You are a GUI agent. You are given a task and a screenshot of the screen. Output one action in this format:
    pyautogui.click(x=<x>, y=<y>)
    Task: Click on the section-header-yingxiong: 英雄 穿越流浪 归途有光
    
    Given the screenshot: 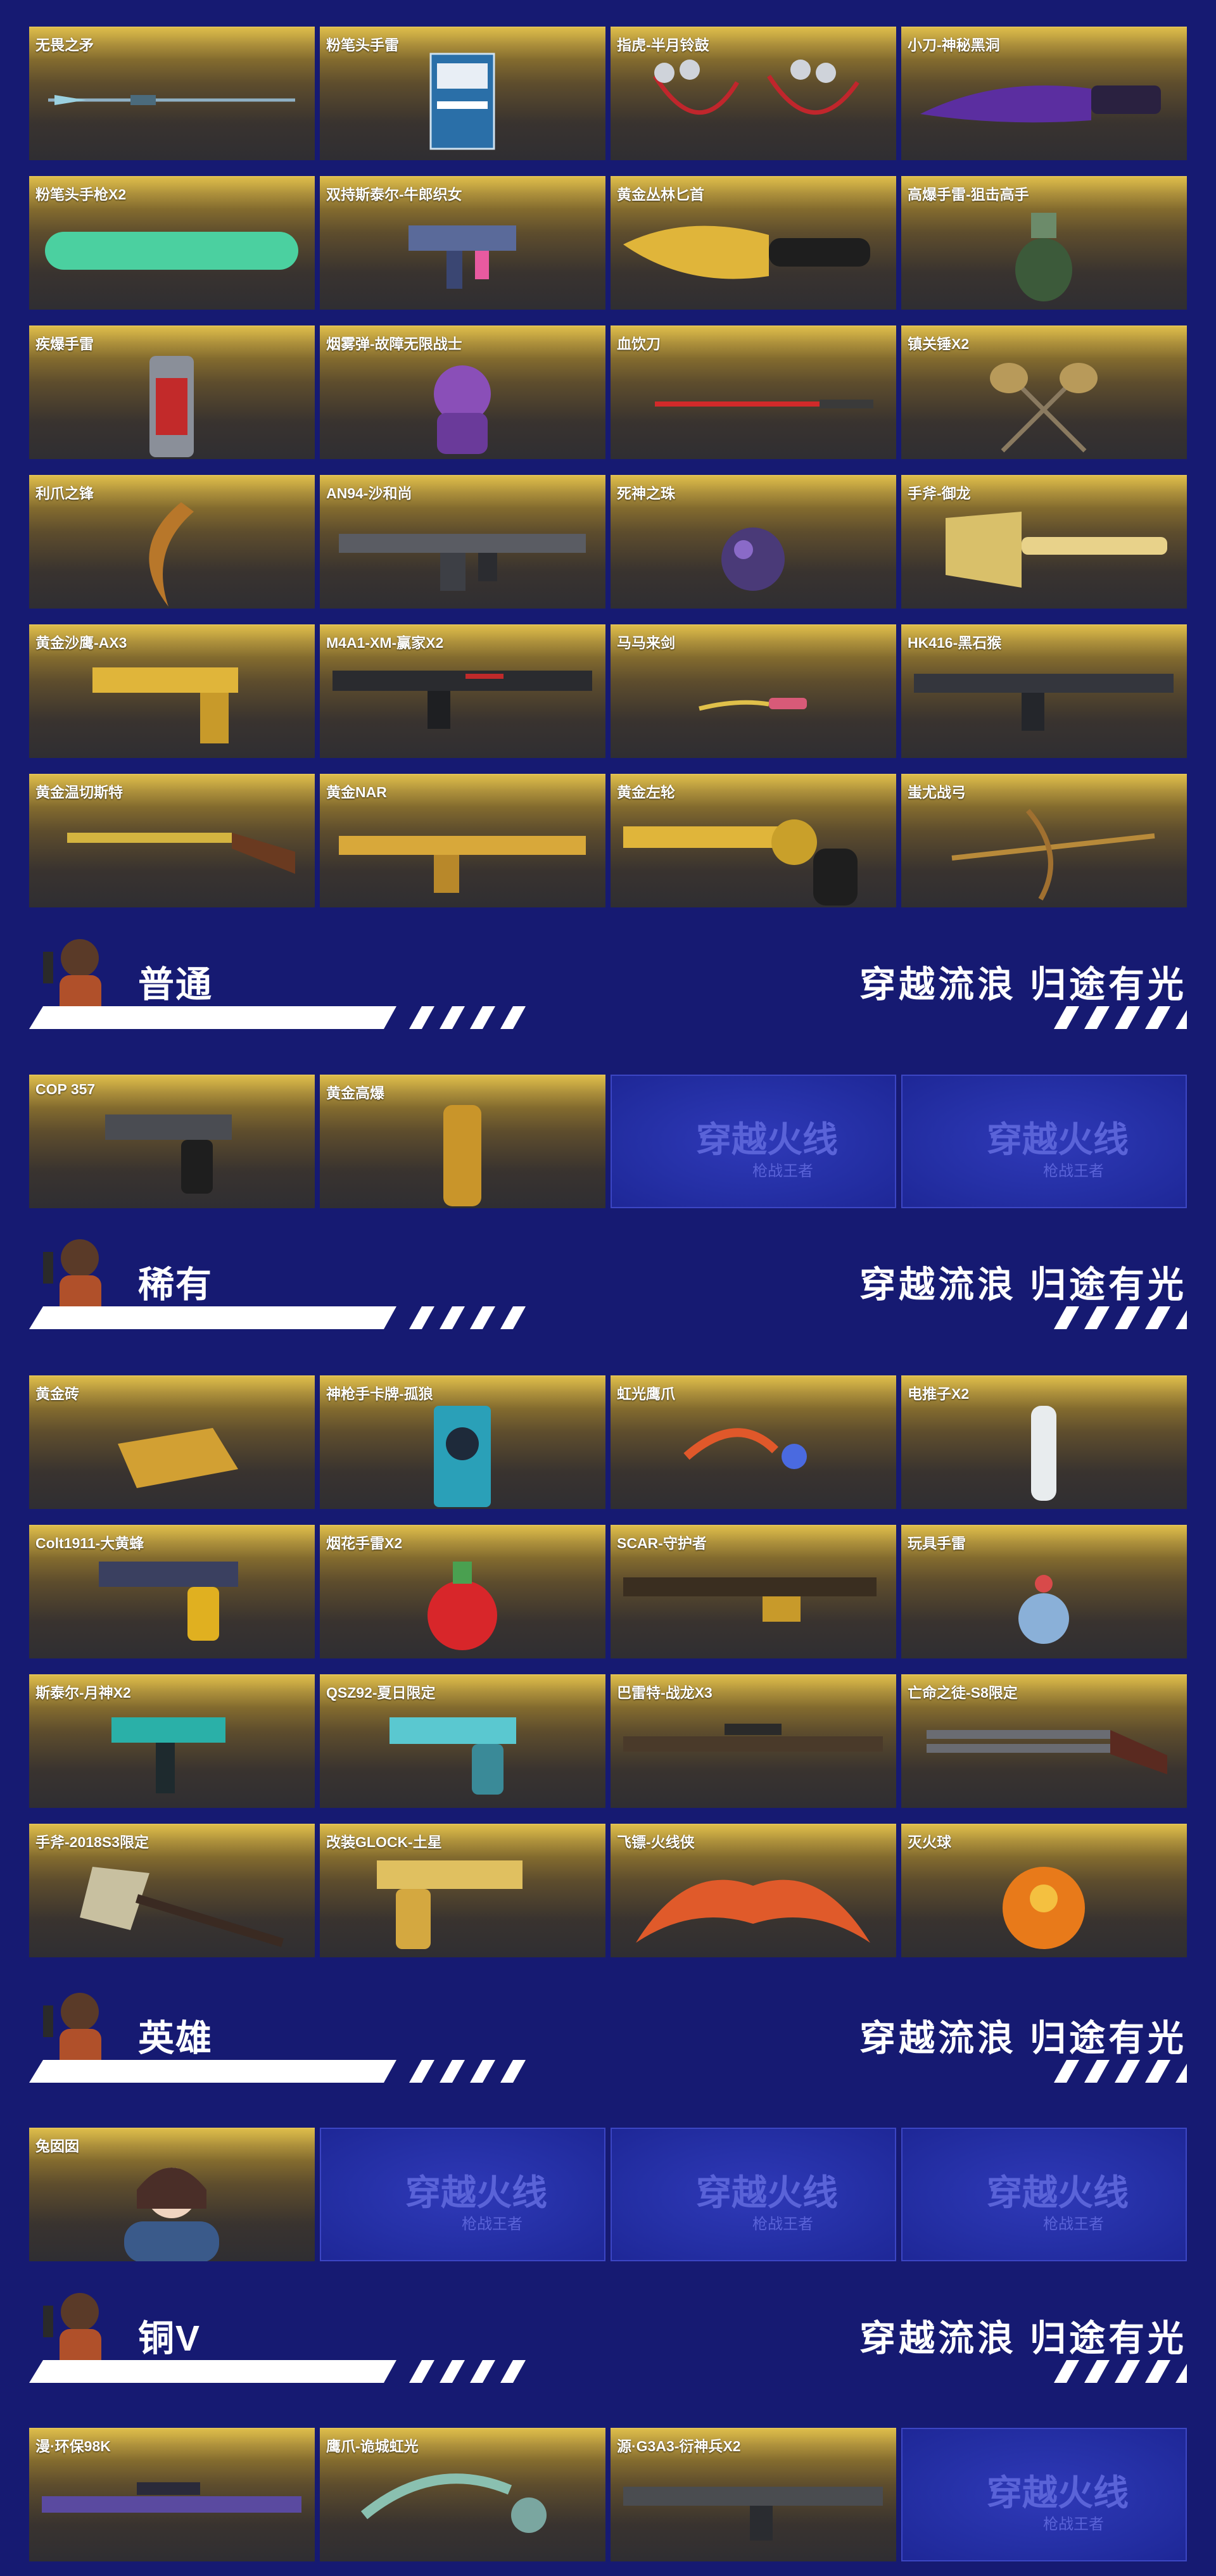 What is the action you would take?
    pyautogui.click(x=608, y=2035)
    